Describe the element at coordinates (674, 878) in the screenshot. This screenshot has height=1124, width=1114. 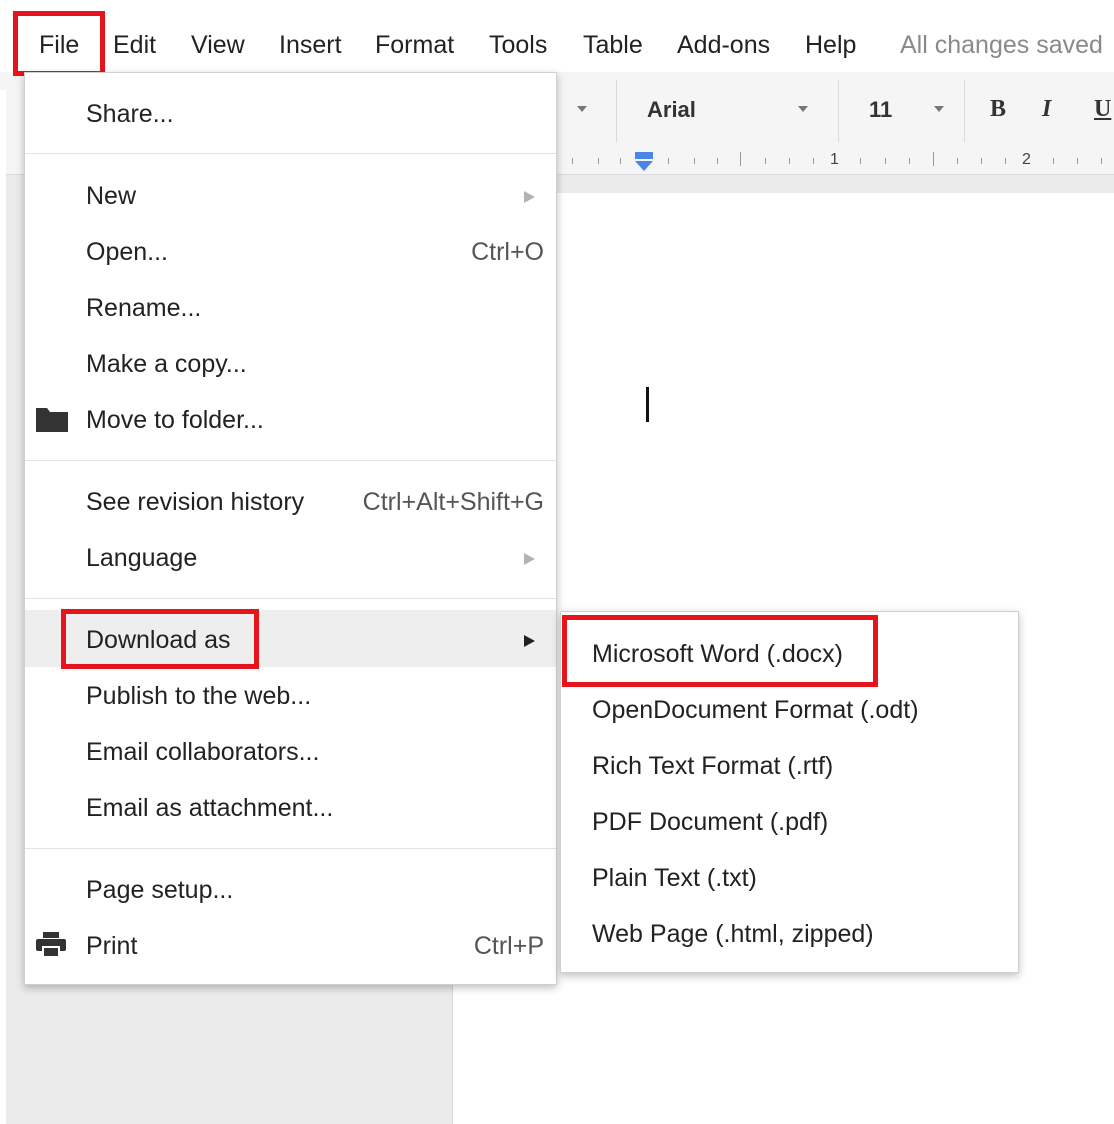
I see `download-option-txt: Plain Text (.txt)` at that location.